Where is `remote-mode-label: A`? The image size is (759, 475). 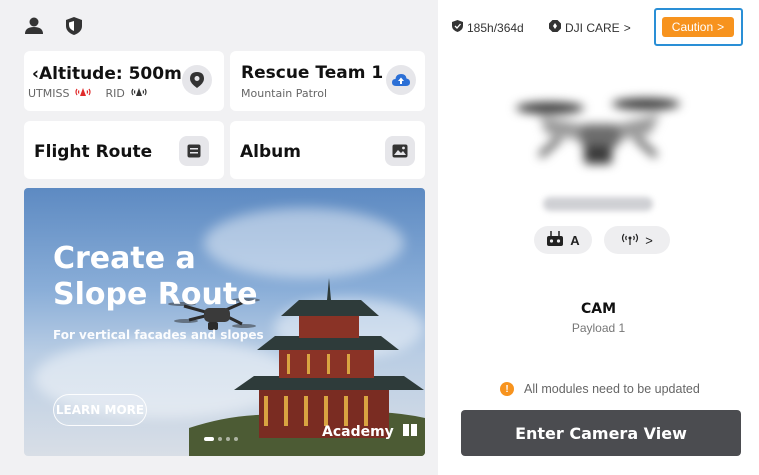
remote-mode-label: A is located at coordinates (575, 240).